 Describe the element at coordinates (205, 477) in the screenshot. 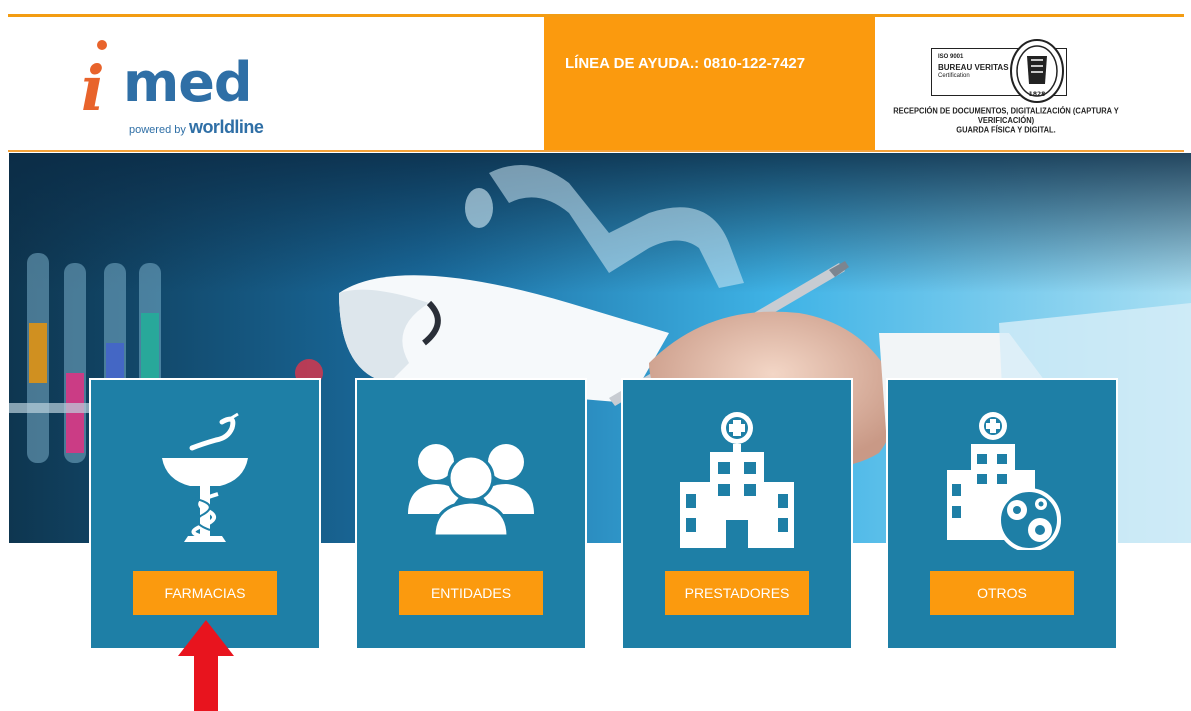

I see `caduceus-pharmacy-icon` at that location.